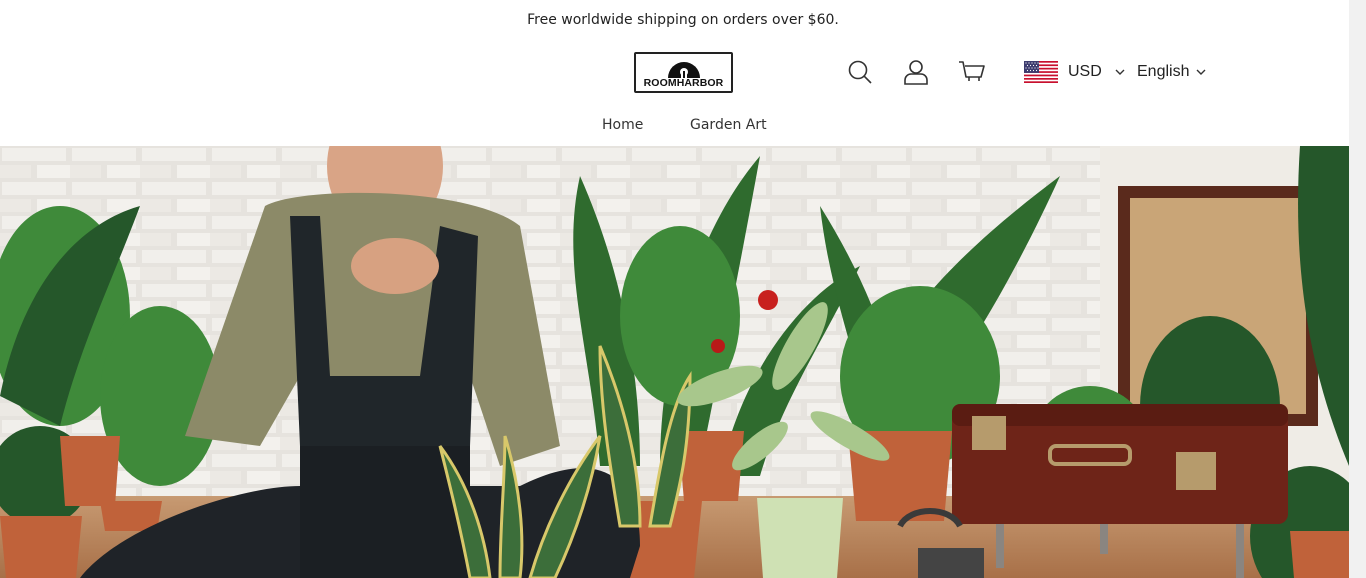  I want to click on store-logo: ROOMHARBOR, so click(683, 72).